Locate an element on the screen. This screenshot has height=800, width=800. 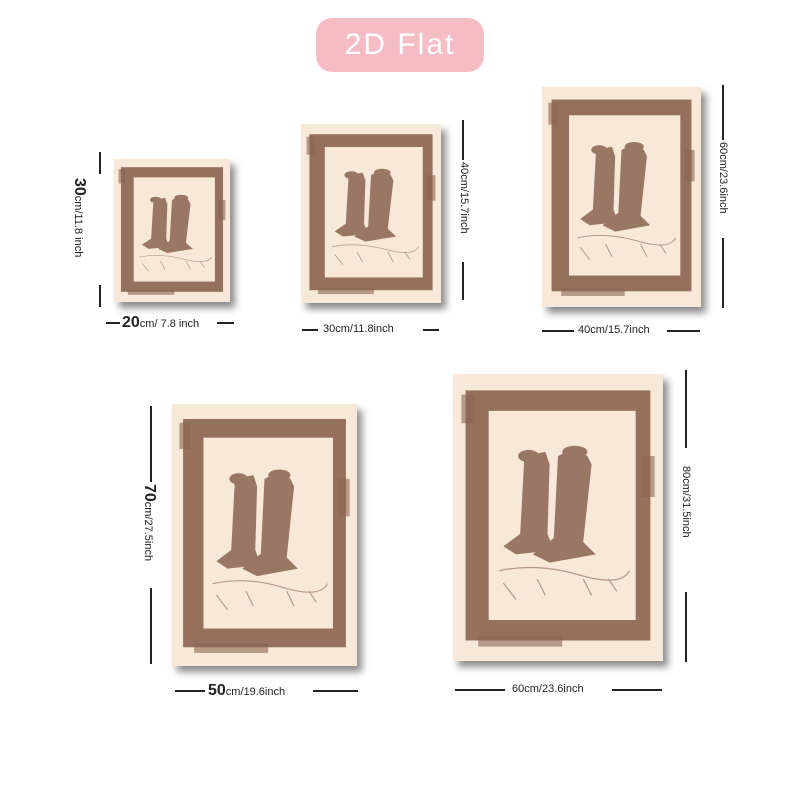
width-label: 40cm/15.7inch is located at coordinates (614, 330).